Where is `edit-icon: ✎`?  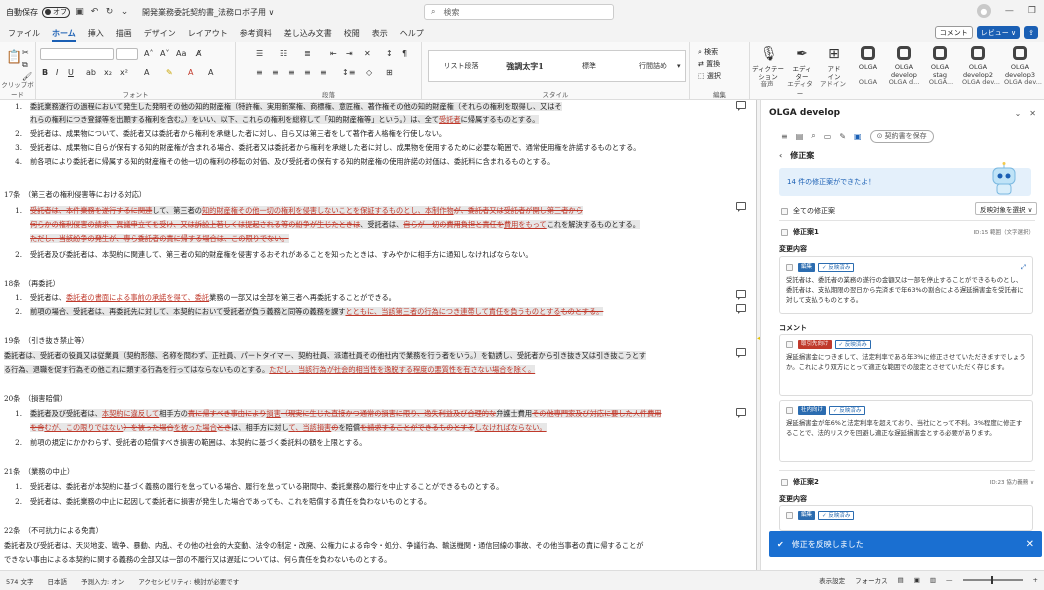 edit-icon: ✎ is located at coordinates (842, 136).